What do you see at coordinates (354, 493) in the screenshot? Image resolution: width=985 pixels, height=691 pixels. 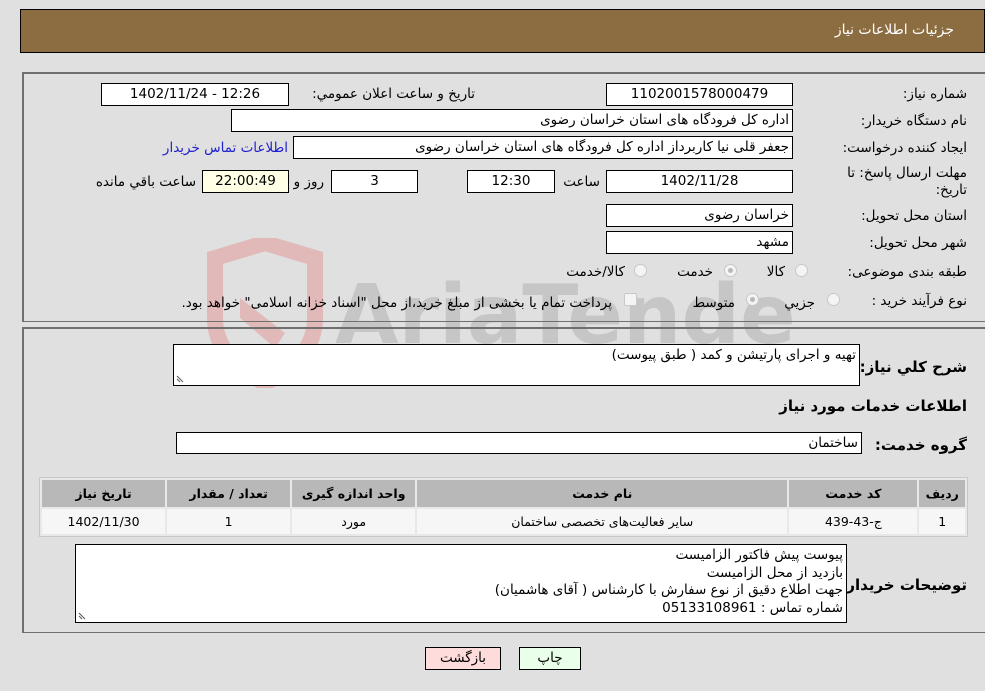 I see `col-header-unit: واحد اندازه گیری` at bounding box center [354, 493].